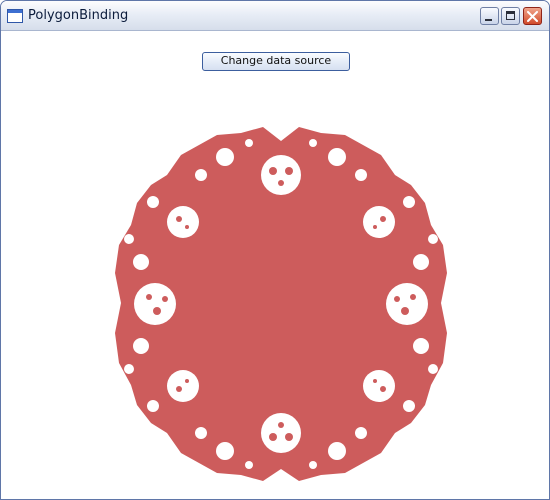 The image size is (550, 500). What do you see at coordinates (488, 20) in the screenshot?
I see `minimize-icon` at bounding box center [488, 20].